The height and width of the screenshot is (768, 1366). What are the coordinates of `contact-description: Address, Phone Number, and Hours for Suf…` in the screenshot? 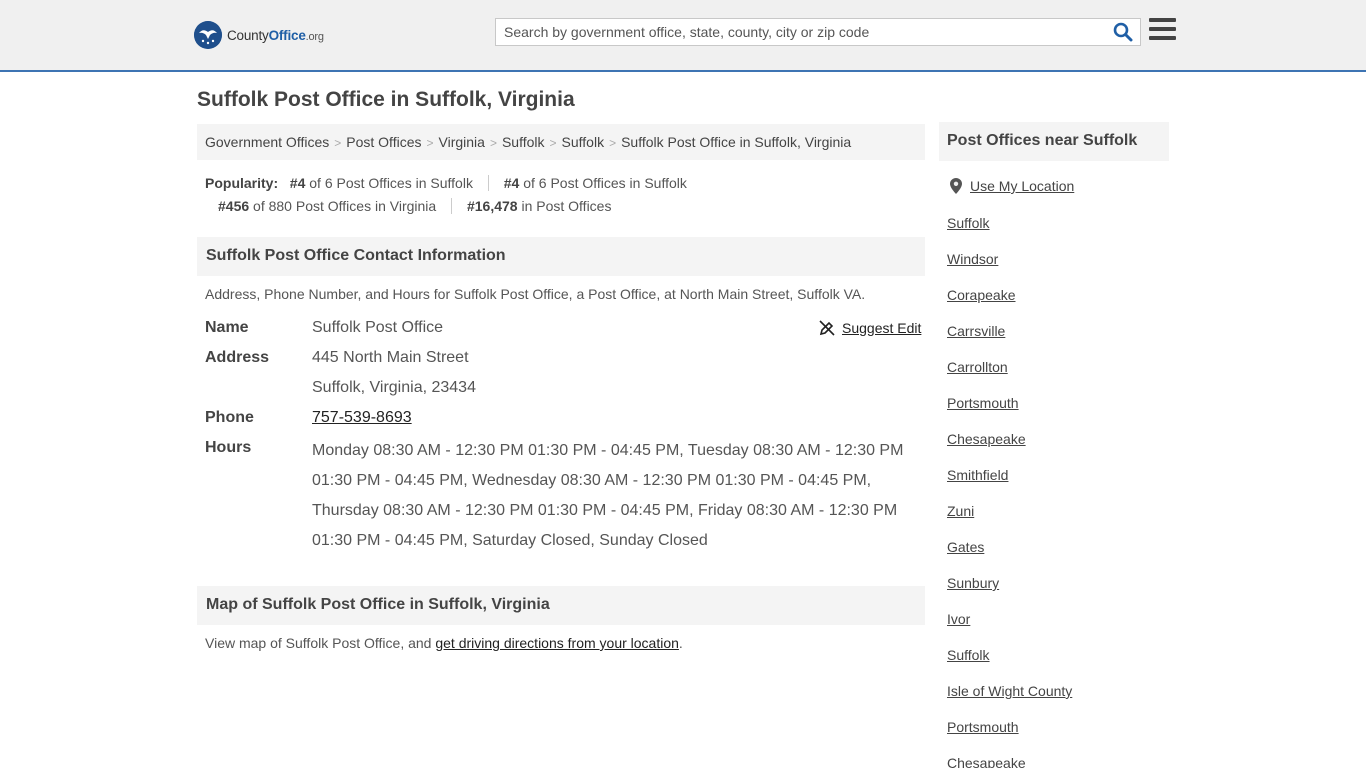 It's located at (535, 294).